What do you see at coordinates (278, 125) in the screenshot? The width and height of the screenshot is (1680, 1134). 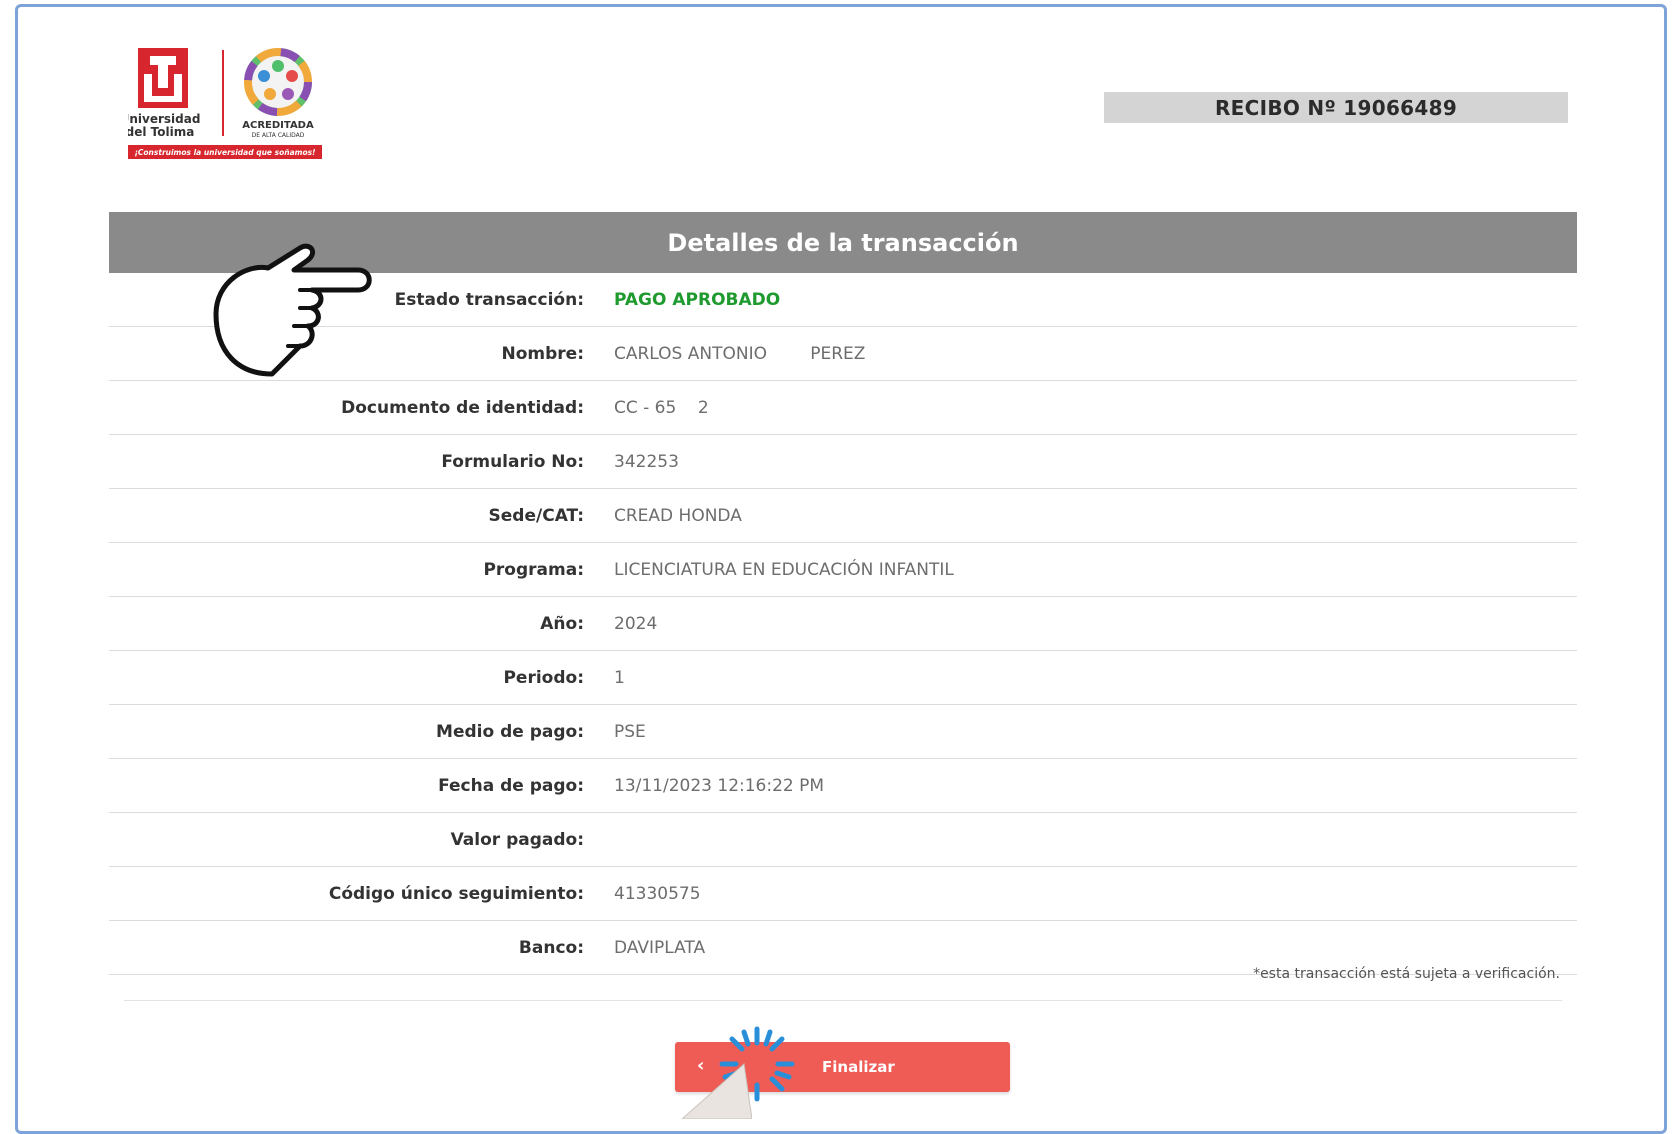 I see `logo-accreditation-line1: ACREDITADA` at bounding box center [278, 125].